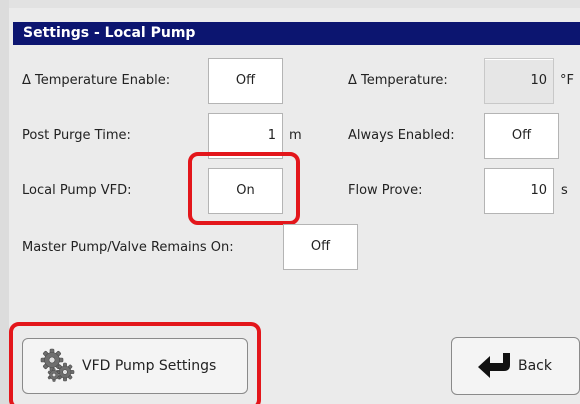  I want to click on flow-prove-field: 10, so click(519, 191).